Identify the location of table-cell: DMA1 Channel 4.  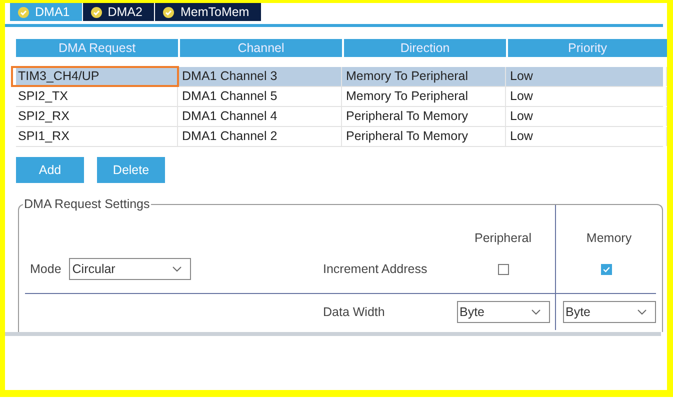
(261, 116).